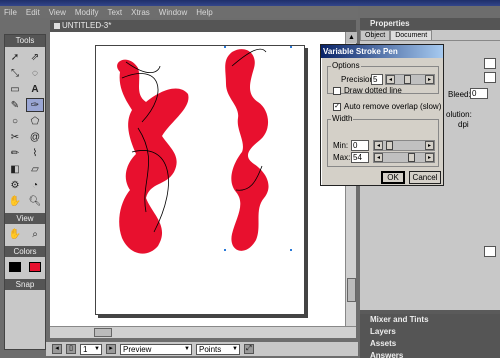 The width and height of the screenshot is (500, 358). What do you see at coordinates (342, 118) in the screenshot?
I see `width-group-label: Width` at bounding box center [342, 118].